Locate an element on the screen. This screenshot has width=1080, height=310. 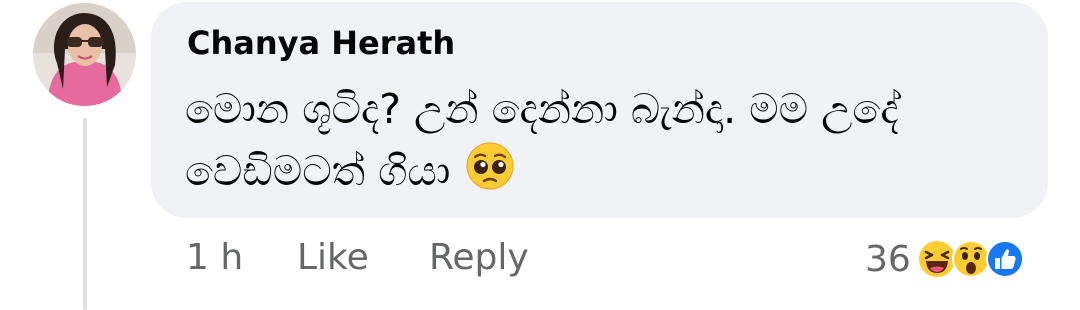
like-link: Like is located at coordinates (333, 257).